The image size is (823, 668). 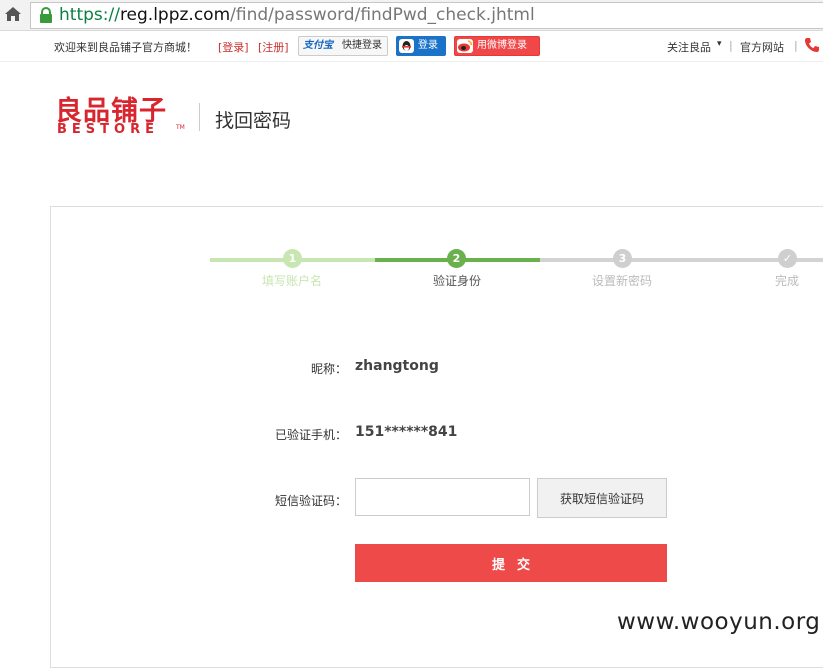 What do you see at coordinates (273, 47) in the screenshot?
I see `register-link: [注册]` at bounding box center [273, 47].